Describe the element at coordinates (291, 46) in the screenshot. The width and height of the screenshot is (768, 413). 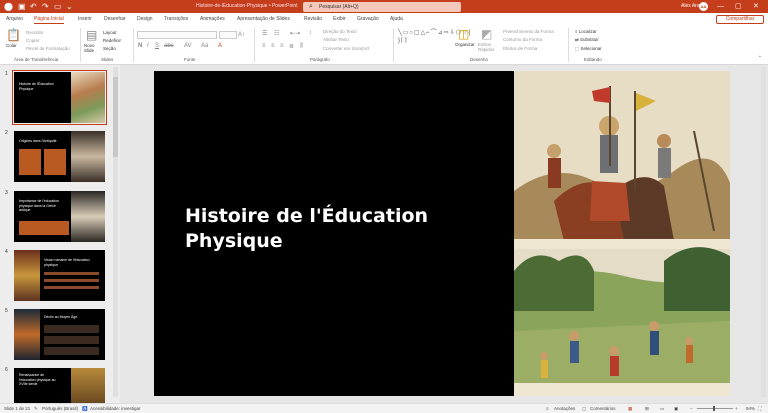
I see `justify-icon: ≣` at that location.